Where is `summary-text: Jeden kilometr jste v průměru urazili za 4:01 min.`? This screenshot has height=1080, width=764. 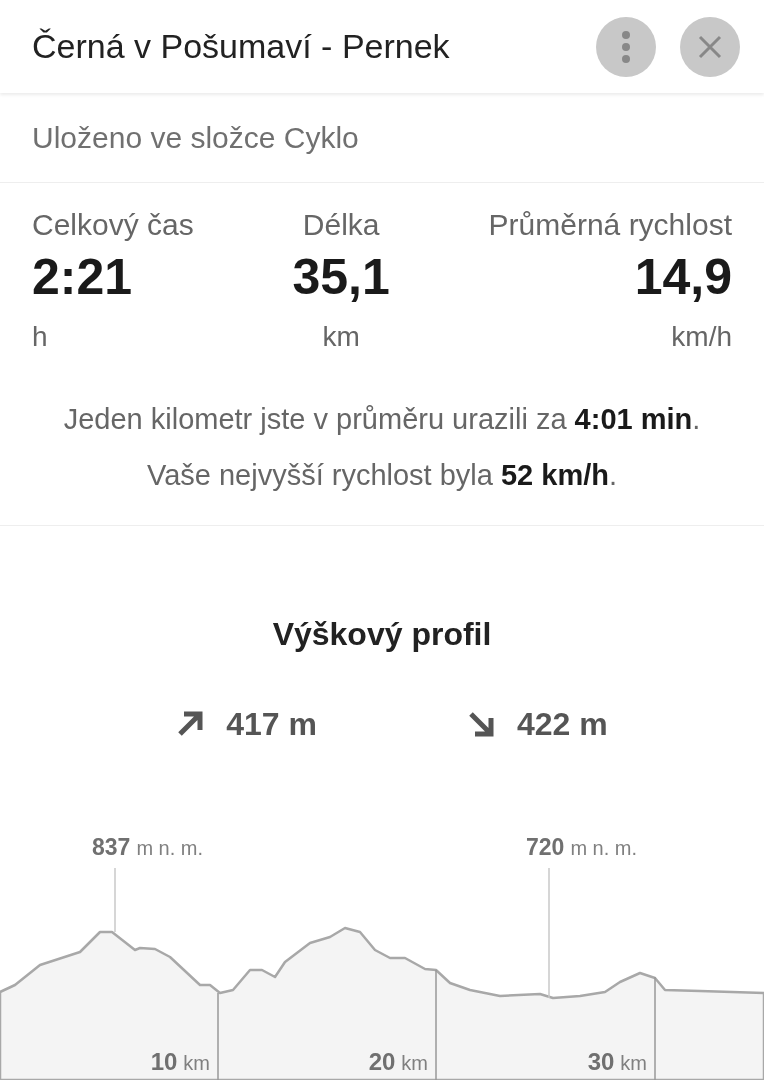
summary-text: Jeden kilometr jste v průměru urazili za 4:01 min. is located at coordinates (382, 419).